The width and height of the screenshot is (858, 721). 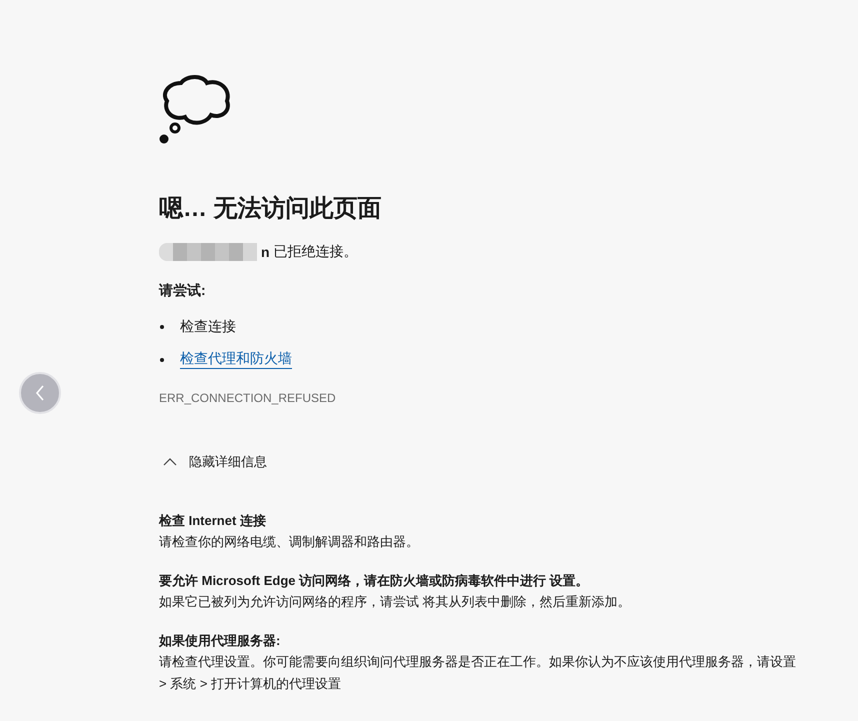 I want to click on refused-message: 已拒绝连接。, so click(x=316, y=252).